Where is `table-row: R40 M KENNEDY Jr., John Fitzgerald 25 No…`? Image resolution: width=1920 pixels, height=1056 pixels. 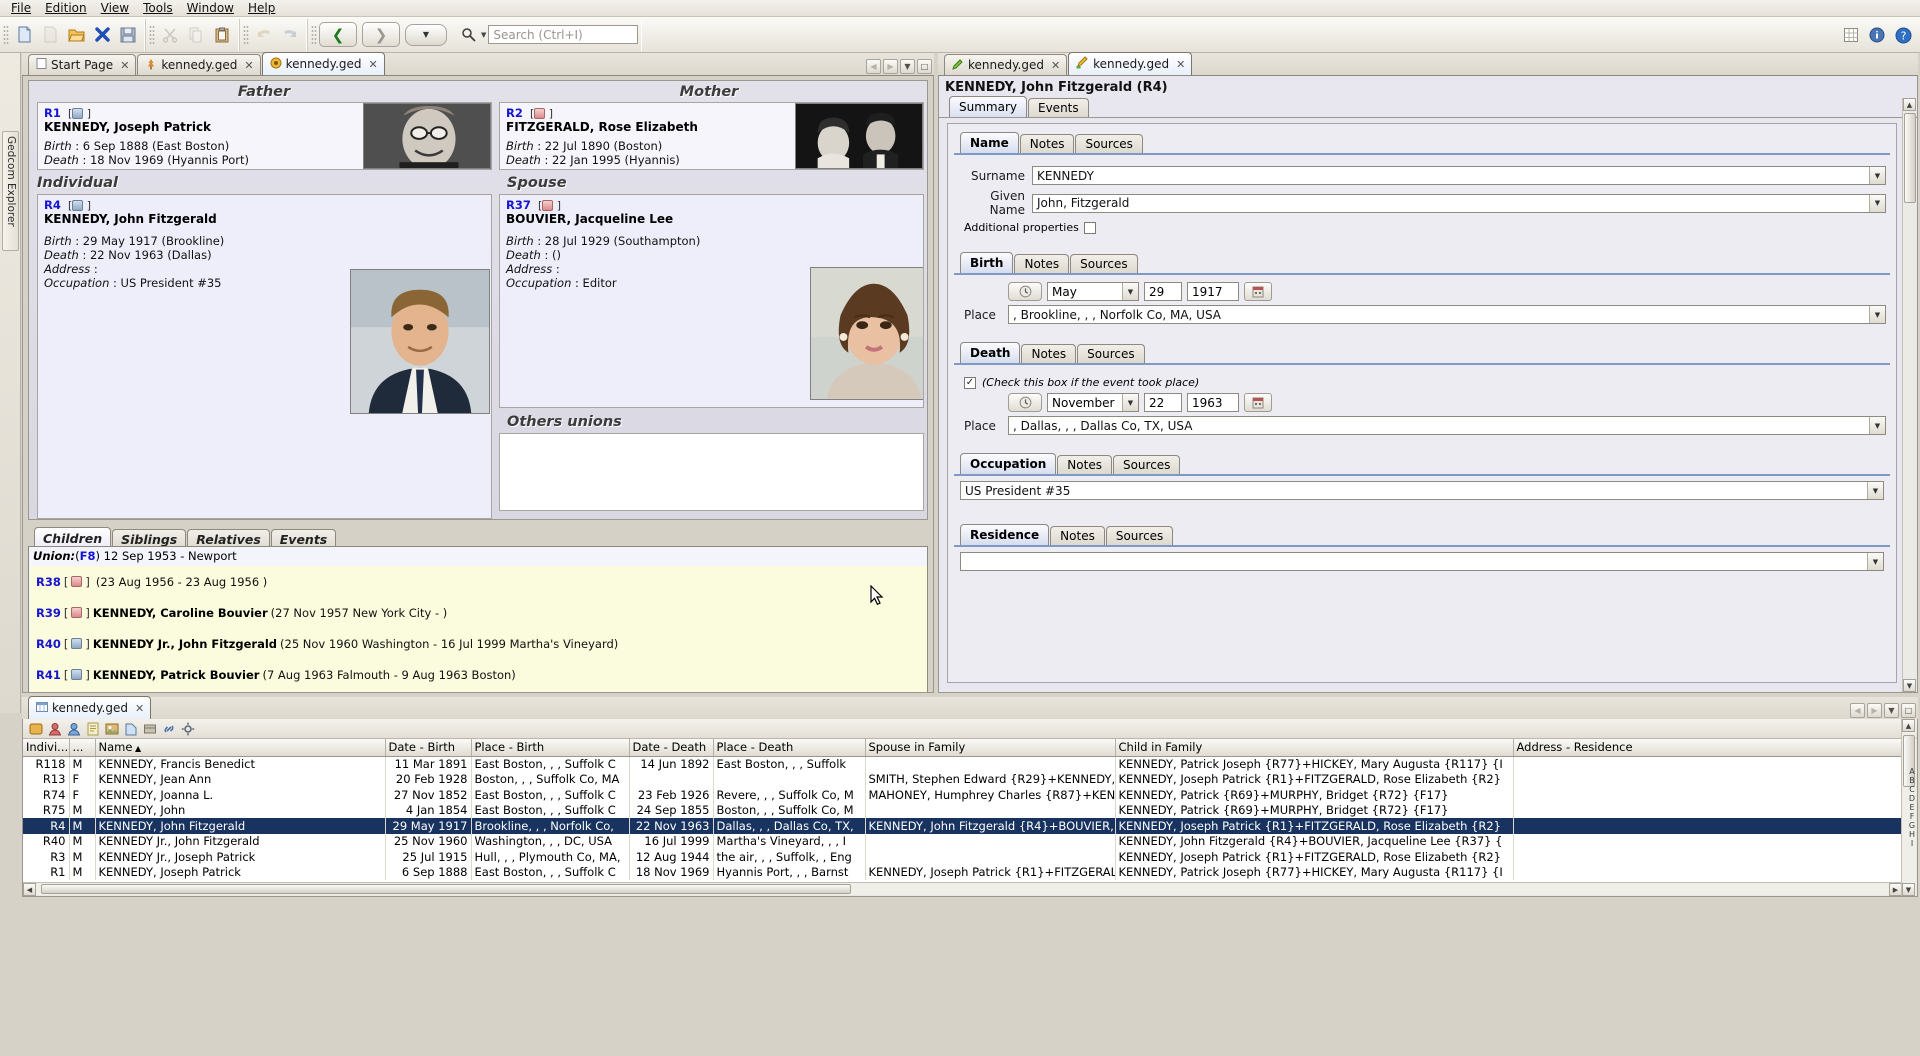 table-row: R40 M KENNEDY Jr., John Fitzgerald 25 No… is located at coordinates (962, 841).